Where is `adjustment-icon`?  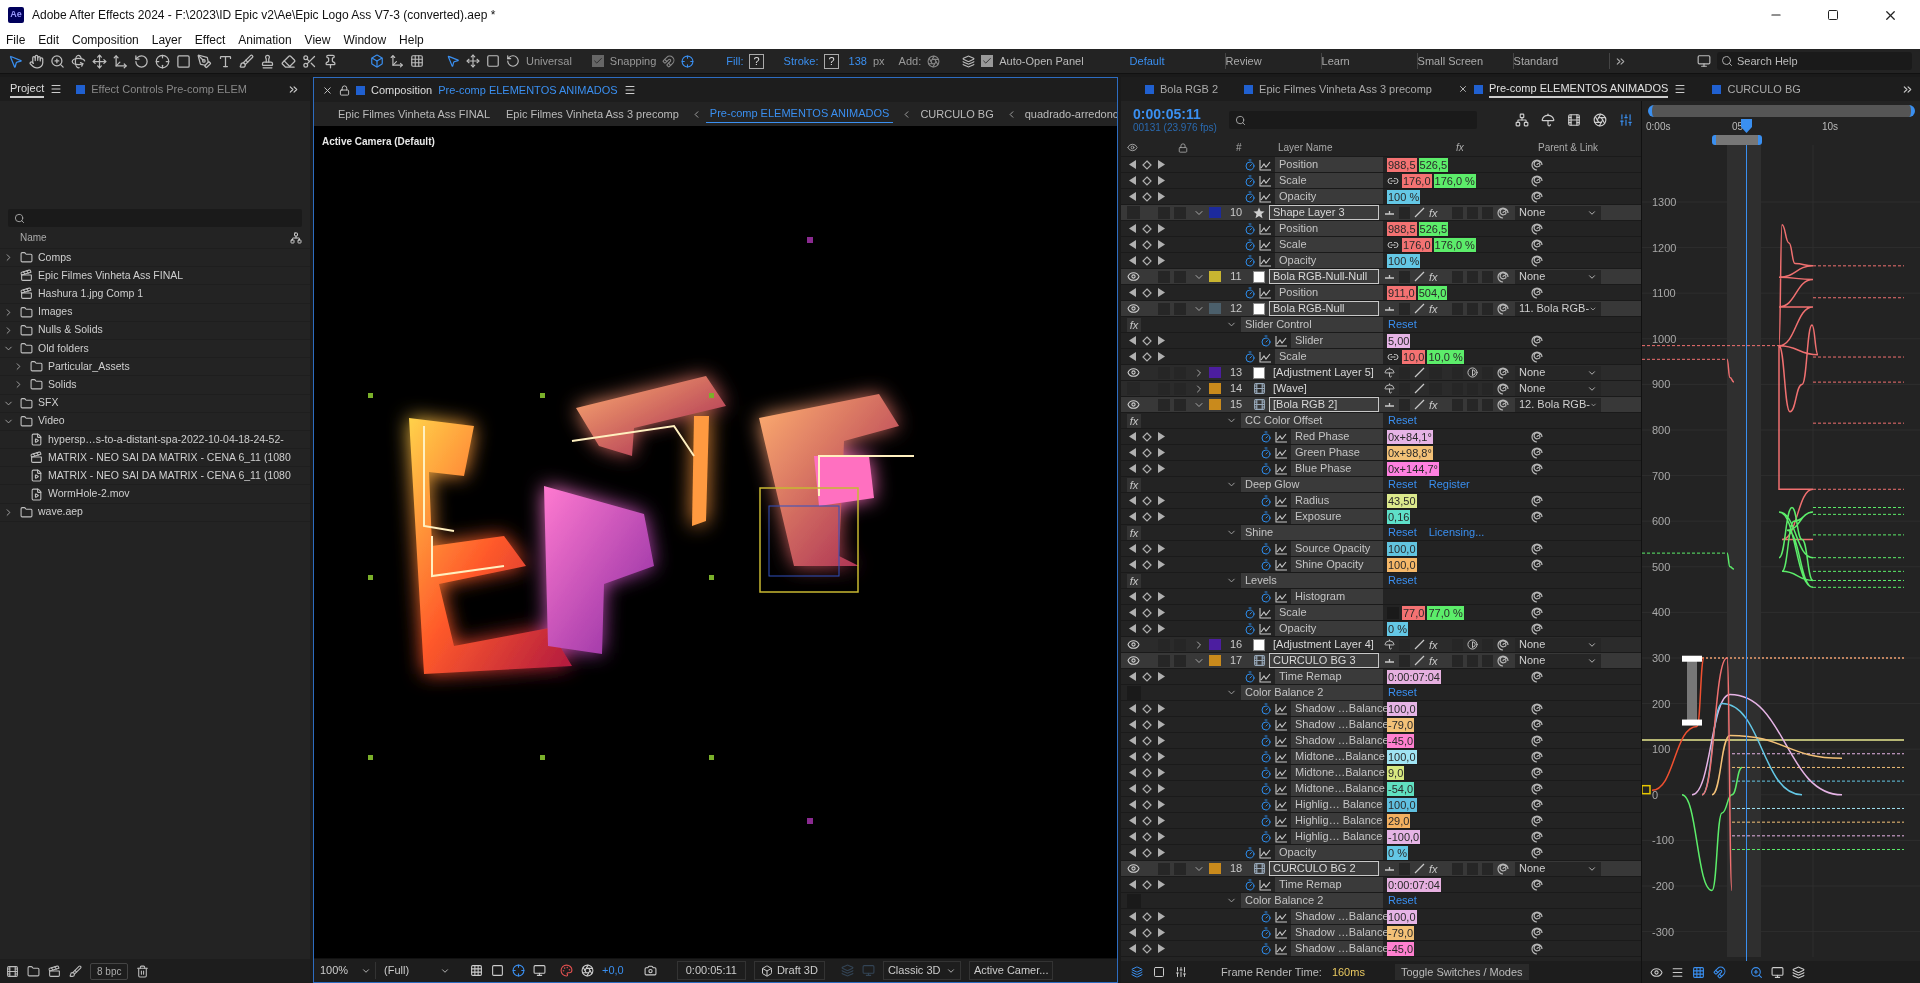
adjustment-icon is located at coordinates (1472, 644).